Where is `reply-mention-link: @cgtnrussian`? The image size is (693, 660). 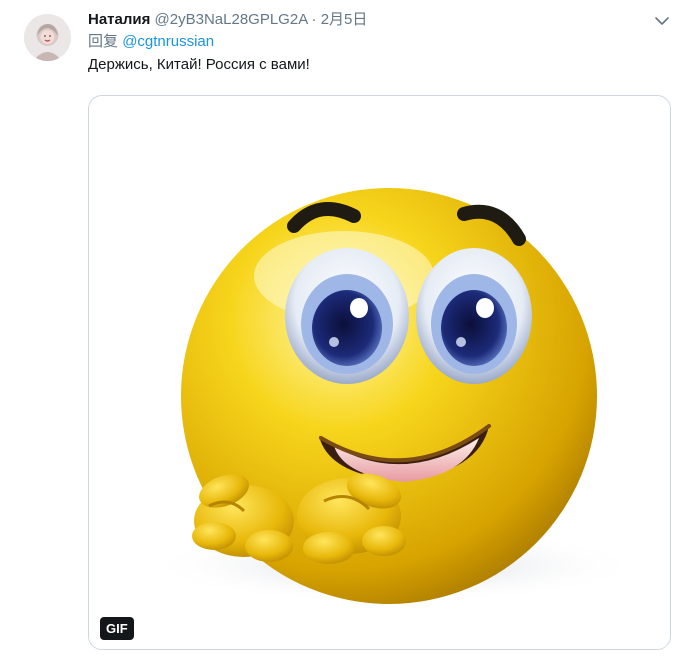
reply-mention-link: @cgtnrussian is located at coordinates (168, 41).